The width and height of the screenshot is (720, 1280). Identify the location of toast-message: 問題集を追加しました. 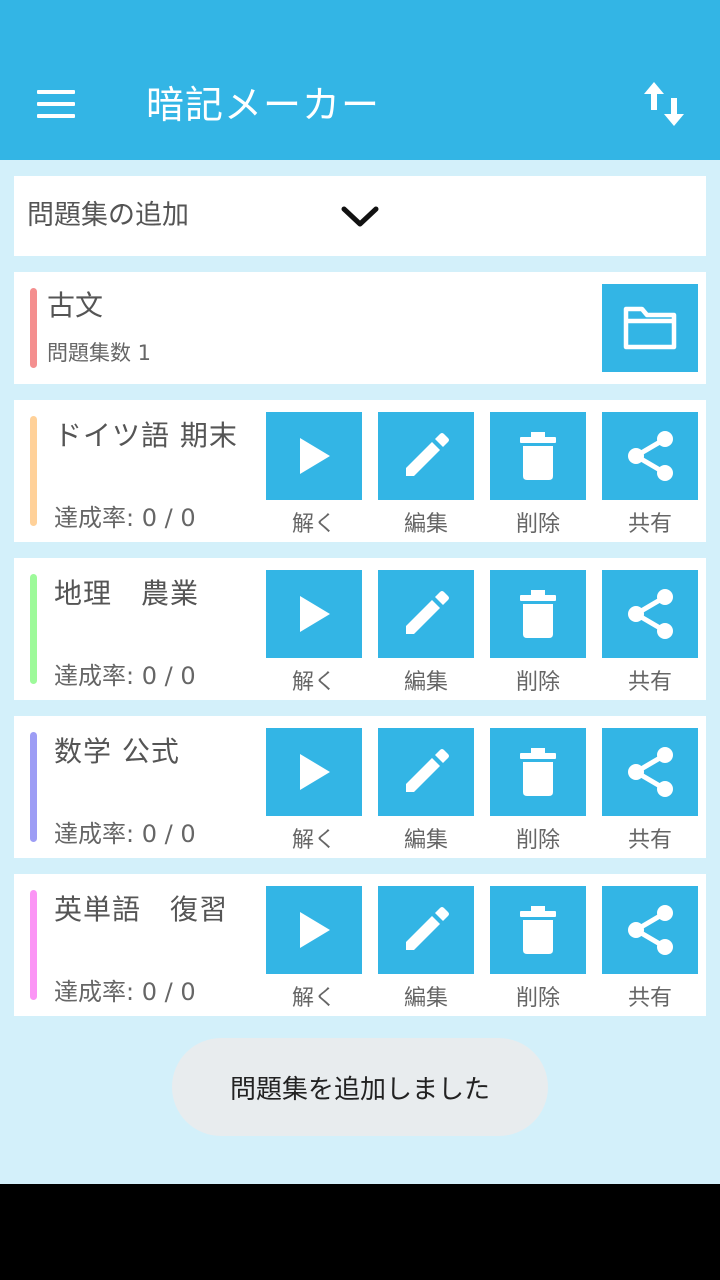
(360, 1087).